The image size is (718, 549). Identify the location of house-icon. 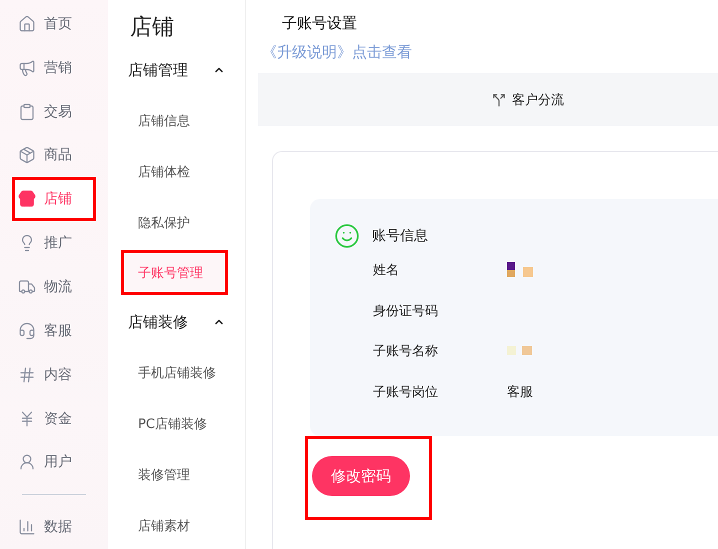
(27, 23).